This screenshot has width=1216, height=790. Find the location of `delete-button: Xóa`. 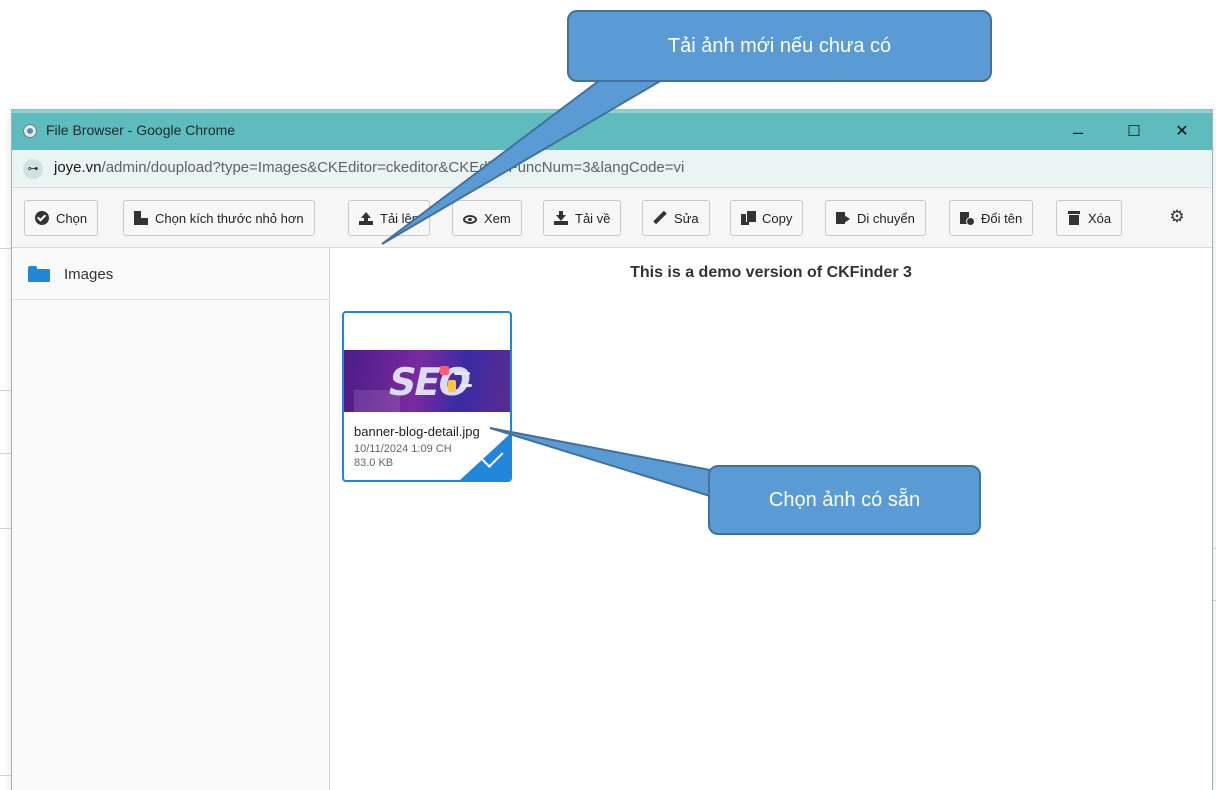

delete-button: Xóa is located at coordinates (1089, 218).